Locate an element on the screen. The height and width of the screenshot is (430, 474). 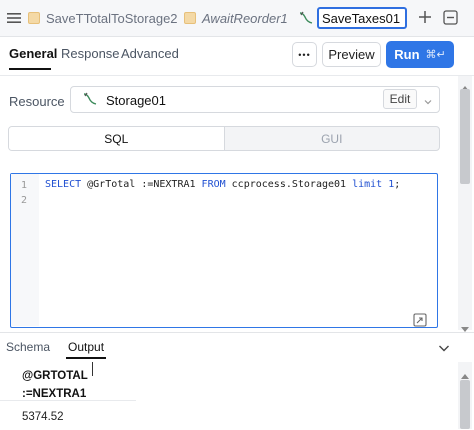
tab-label: AwaitReorder1 is located at coordinates (245, 18).